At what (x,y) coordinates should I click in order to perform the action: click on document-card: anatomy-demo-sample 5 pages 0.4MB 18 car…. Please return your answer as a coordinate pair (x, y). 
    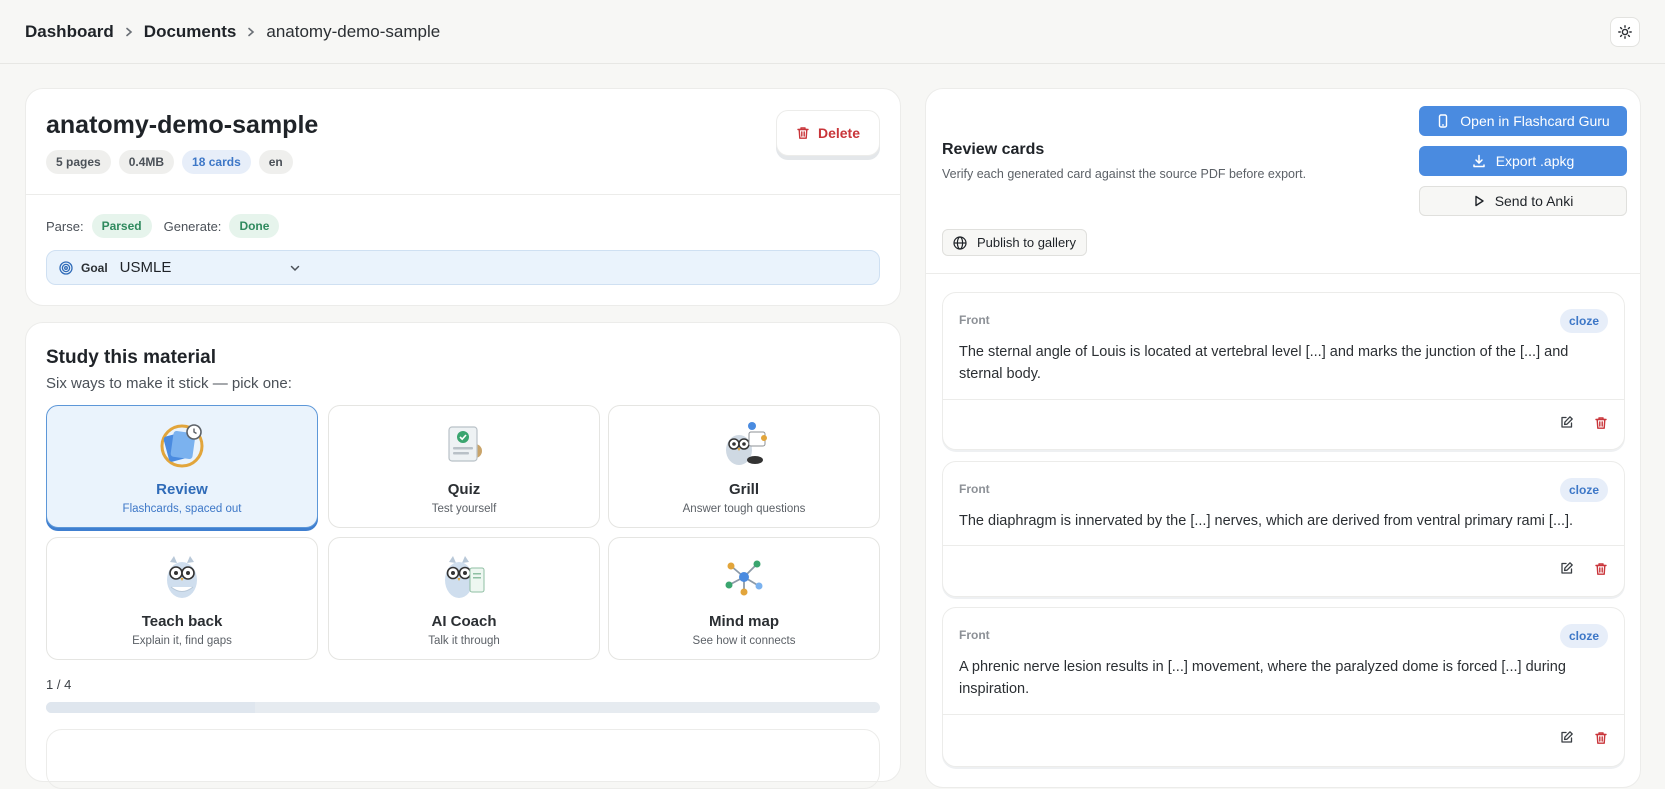
    Looking at the image, I should click on (463, 197).